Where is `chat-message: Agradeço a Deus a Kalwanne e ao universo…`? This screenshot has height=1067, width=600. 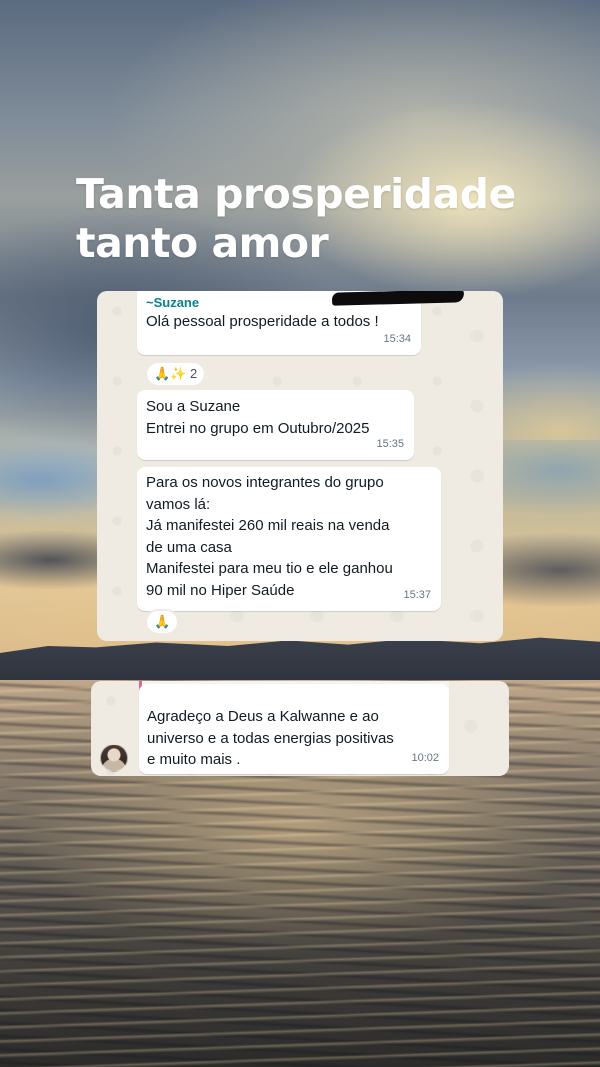
chat-message: Agradeço a Deus a Kalwanne e ao universo… is located at coordinates (294, 729).